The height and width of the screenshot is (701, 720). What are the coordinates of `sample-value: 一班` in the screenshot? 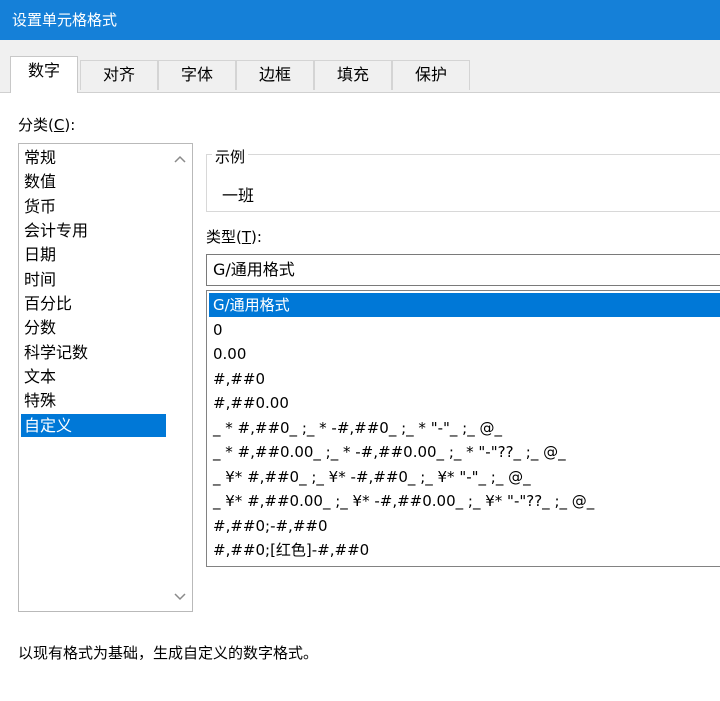 It's located at (238, 195).